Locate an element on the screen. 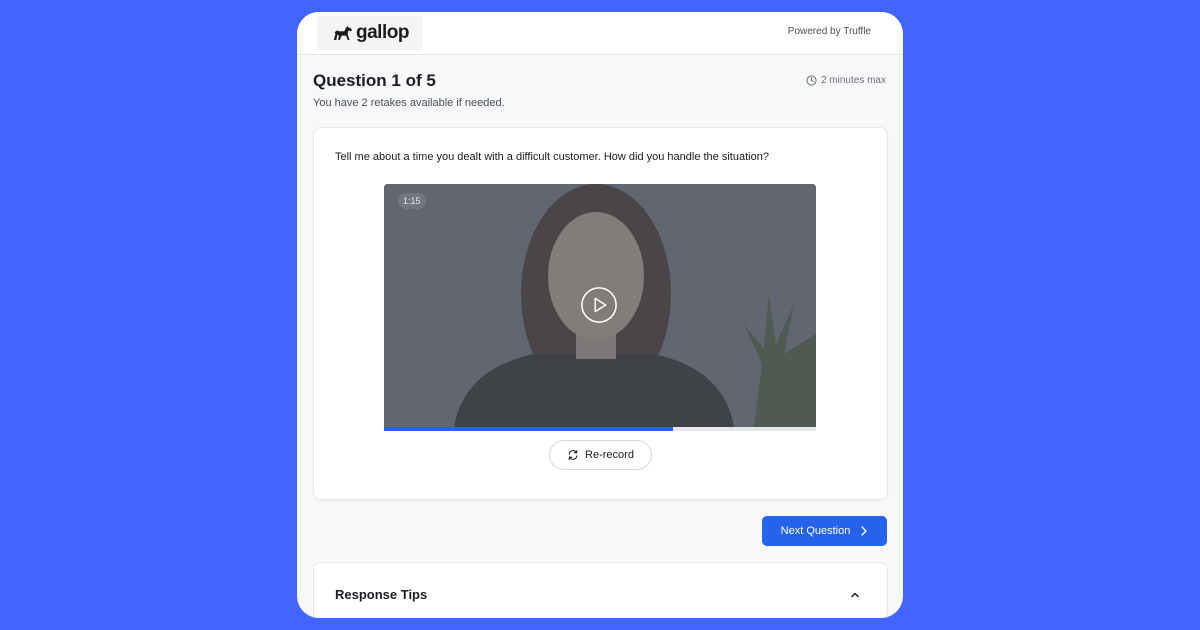 The image size is (1200, 630). next-question-label: Next Question is located at coordinates (815, 531).